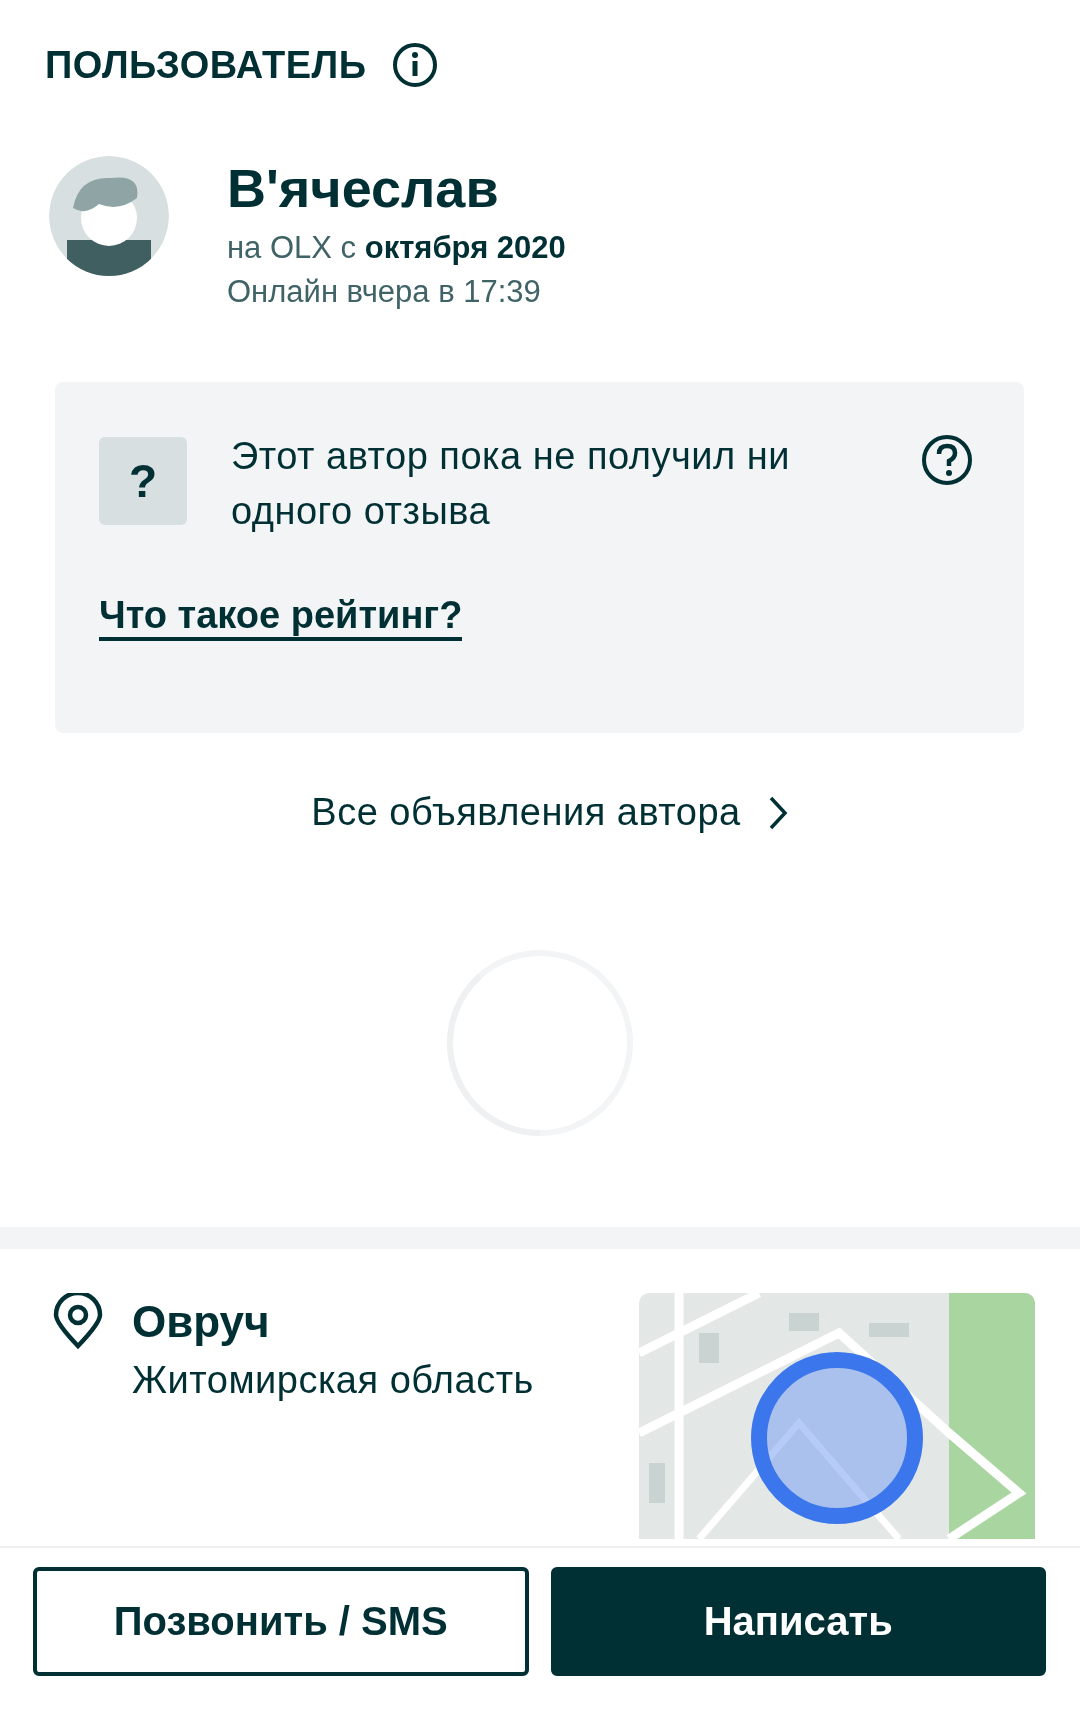 Image resolution: width=1080 pixels, height=1712 pixels. Describe the element at coordinates (511, 484) in the screenshot. I see `rating-message: Этот автор пока не получил ни одного отзыва` at that location.